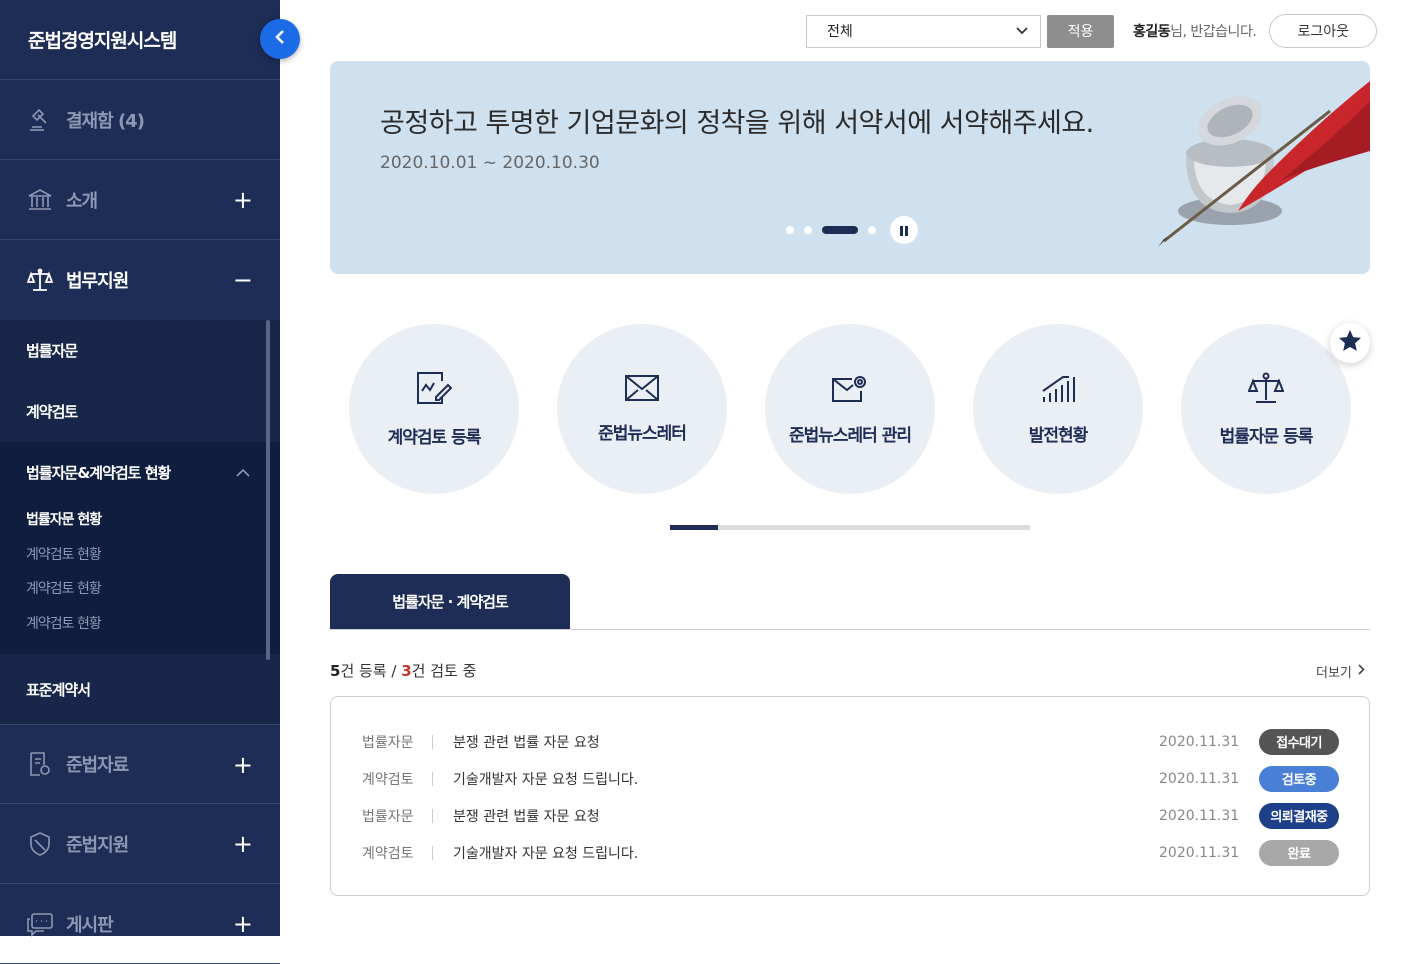 The height and width of the screenshot is (964, 1419). What do you see at coordinates (1361, 671) in the screenshot?
I see `chevron-right-icon` at bounding box center [1361, 671].